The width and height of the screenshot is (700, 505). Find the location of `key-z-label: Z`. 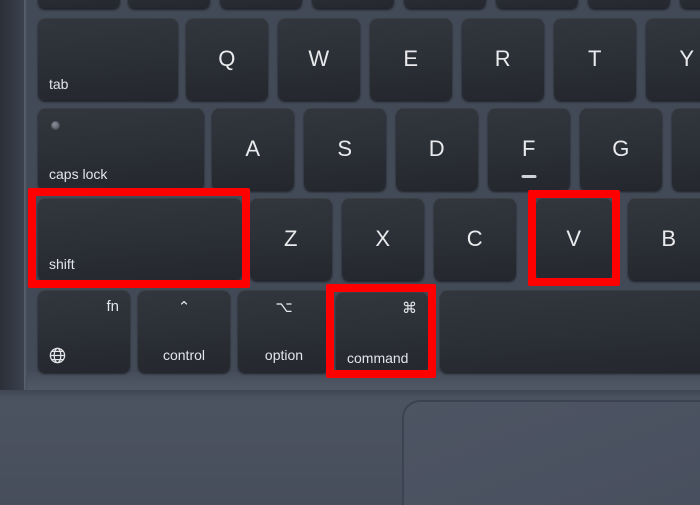

key-z-label: Z is located at coordinates (291, 238).